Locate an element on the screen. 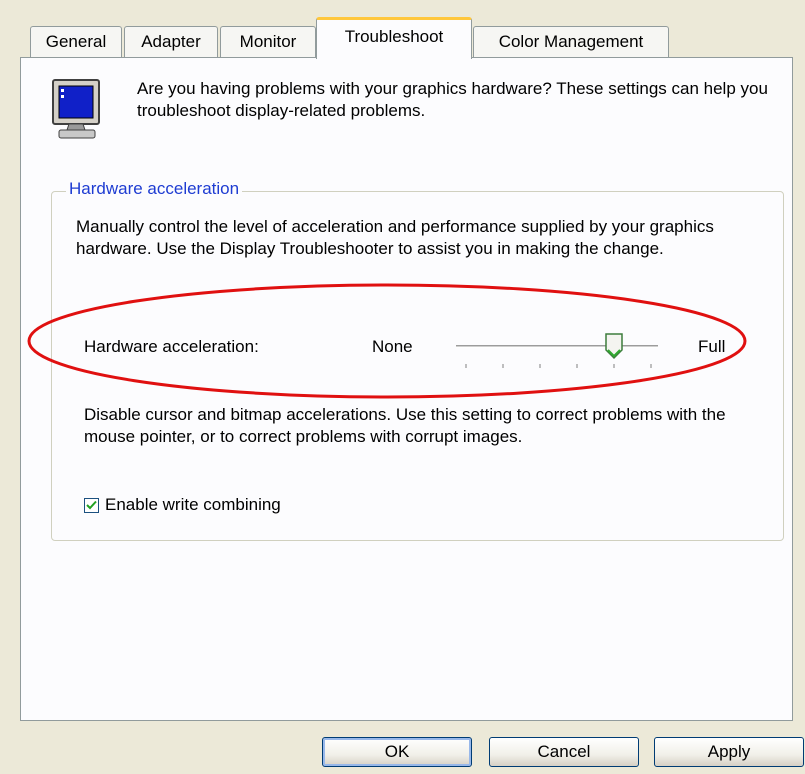 The width and height of the screenshot is (805, 774). slider-thumb-icon is located at coordinates (614, 346).